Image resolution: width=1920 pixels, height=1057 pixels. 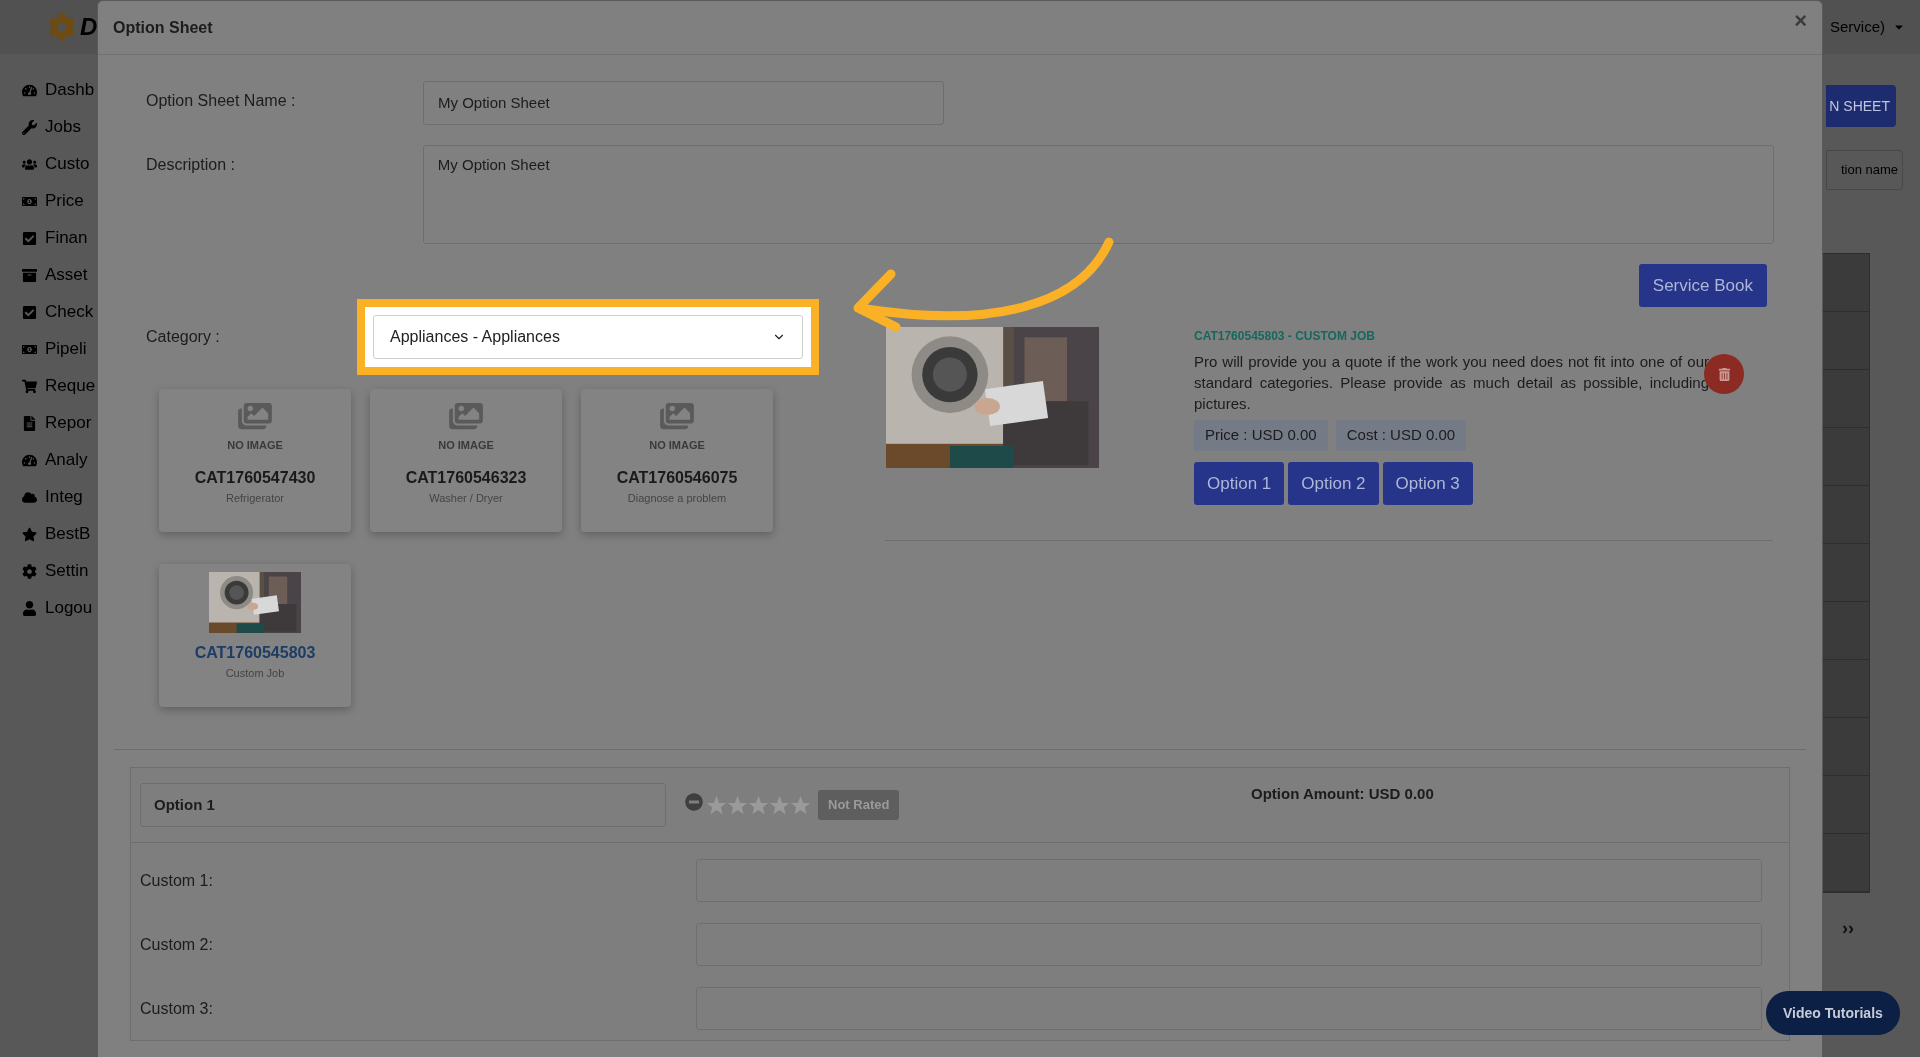 What do you see at coordinates (69, 608) in the screenshot?
I see `sidebar-item: Logou` at bounding box center [69, 608].